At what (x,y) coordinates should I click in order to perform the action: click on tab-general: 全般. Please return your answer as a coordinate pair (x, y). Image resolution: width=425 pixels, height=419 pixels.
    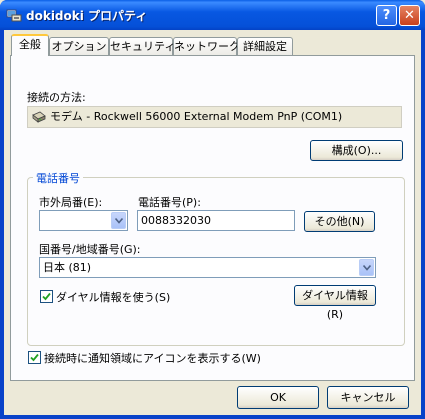
    Looking at the image, I should click on (30, 45).